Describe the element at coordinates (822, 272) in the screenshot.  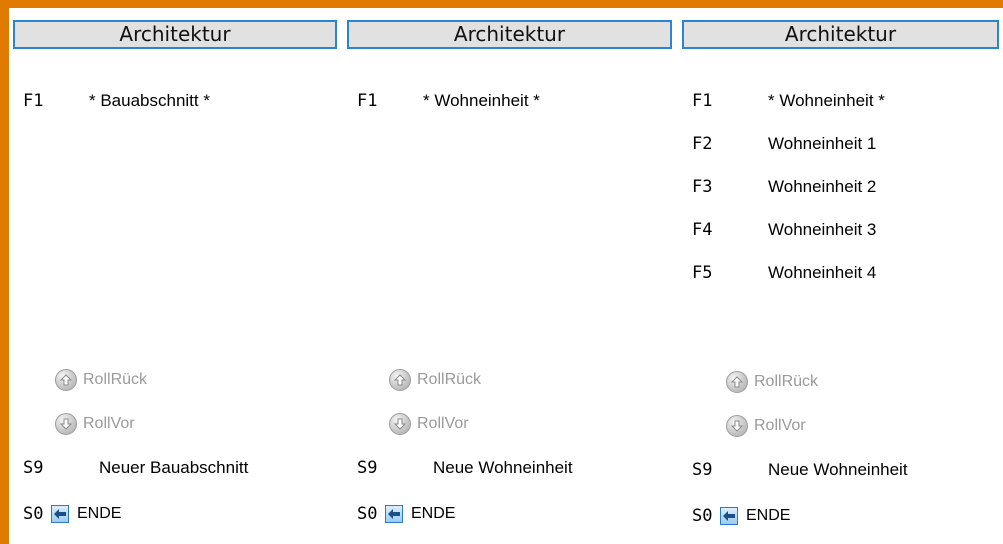
I see `menu-item-label: Wohneinheit 4` at that location.